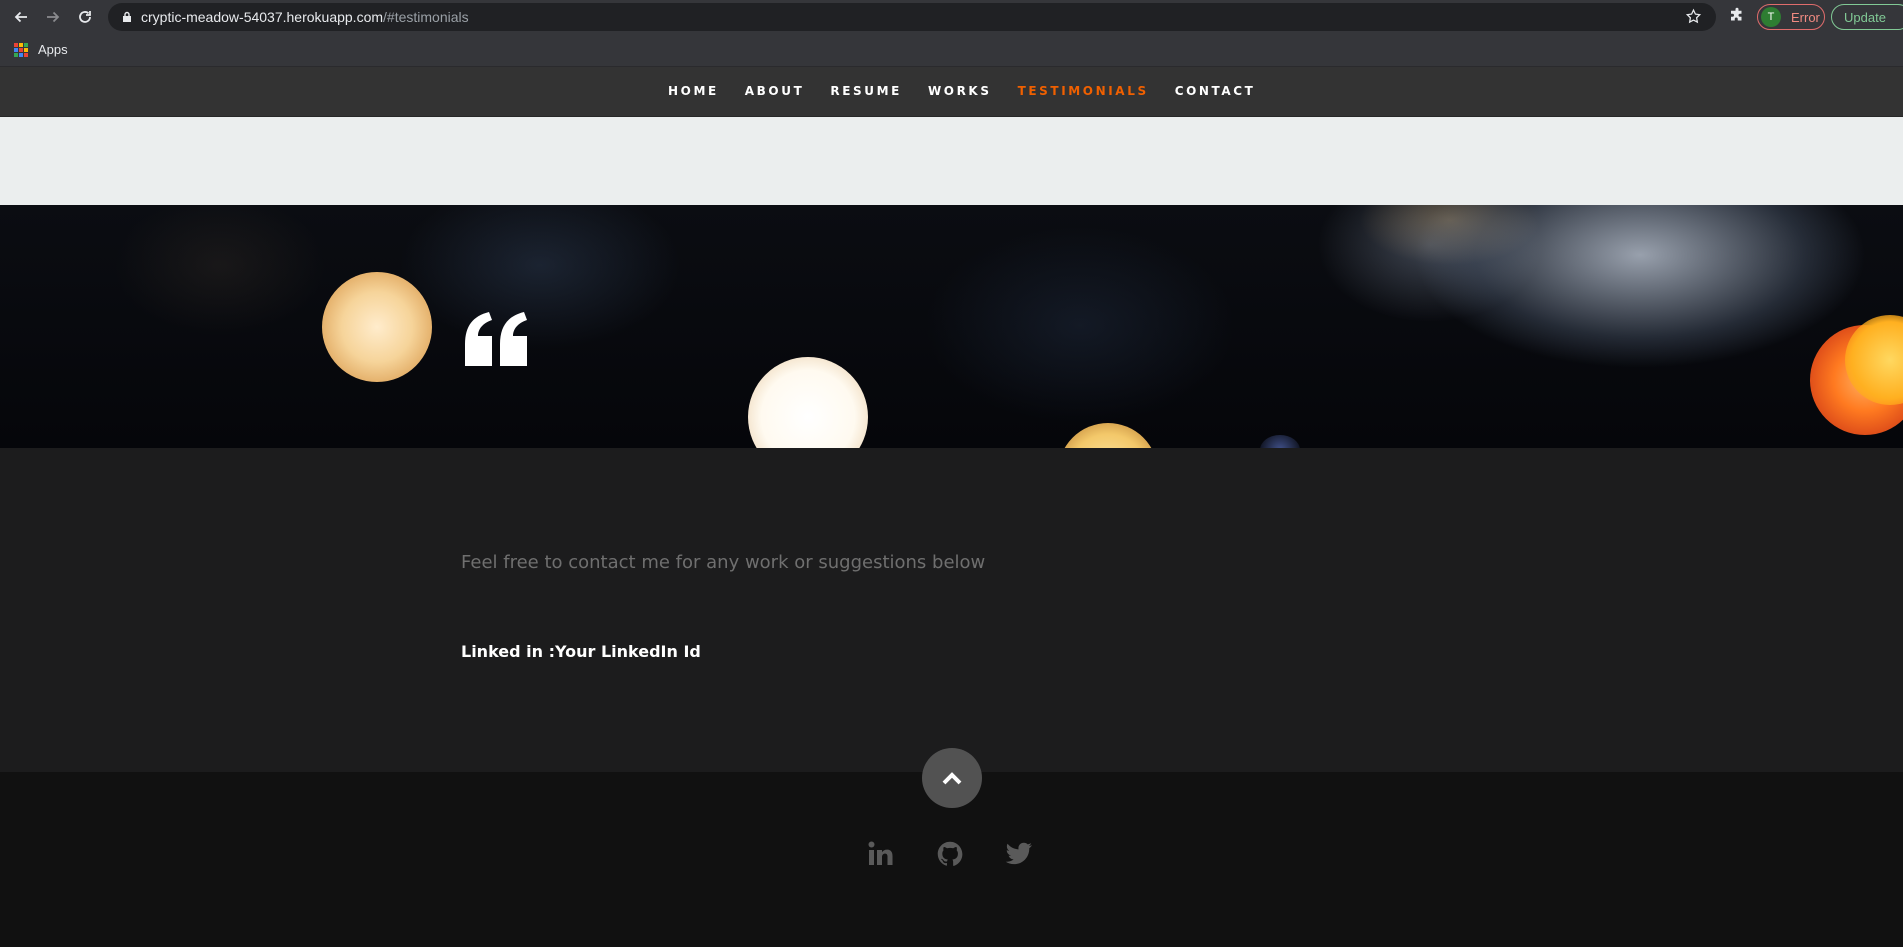  I want to click on linkedin-link, so click(881, 854).